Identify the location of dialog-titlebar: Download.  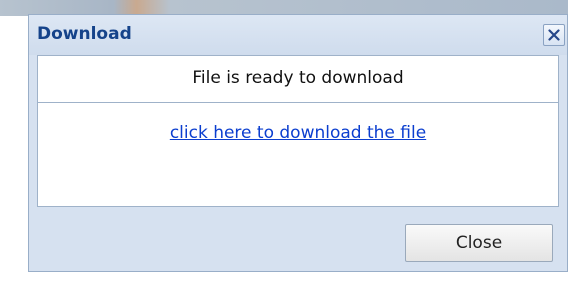
(298, 35).